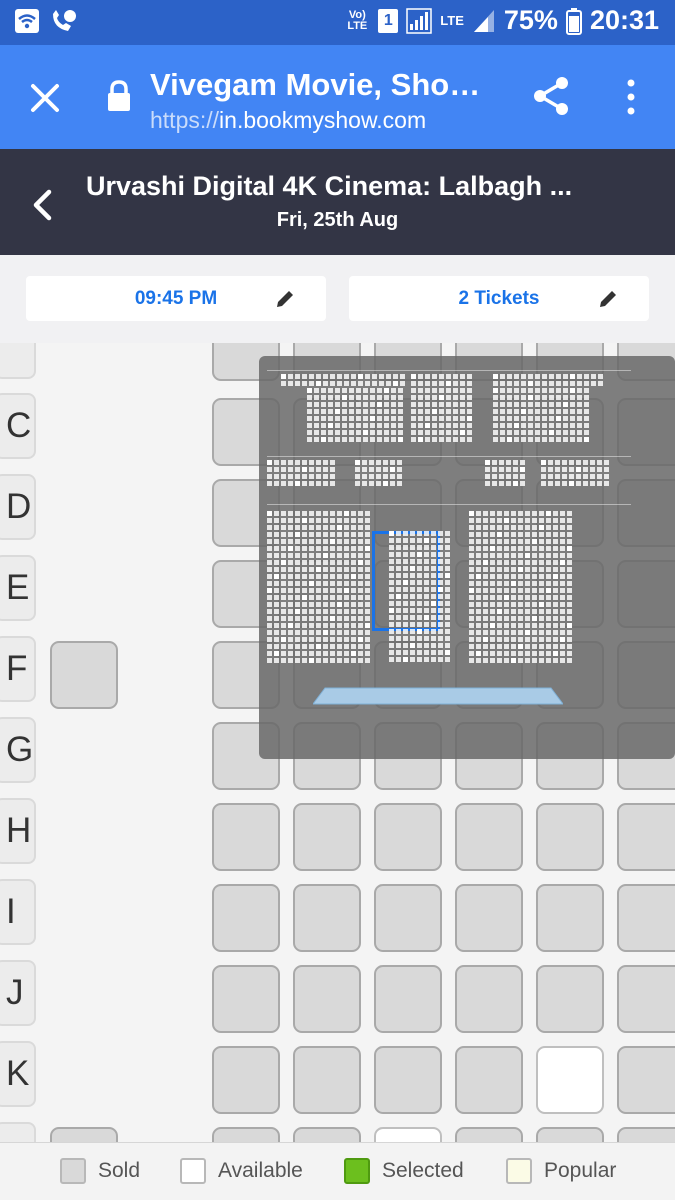 The image size is (675, 1200). Describe the element at coordinates (176, 298) in the screenshot. I see `showtime-selector: 09:45 PM` at that location.